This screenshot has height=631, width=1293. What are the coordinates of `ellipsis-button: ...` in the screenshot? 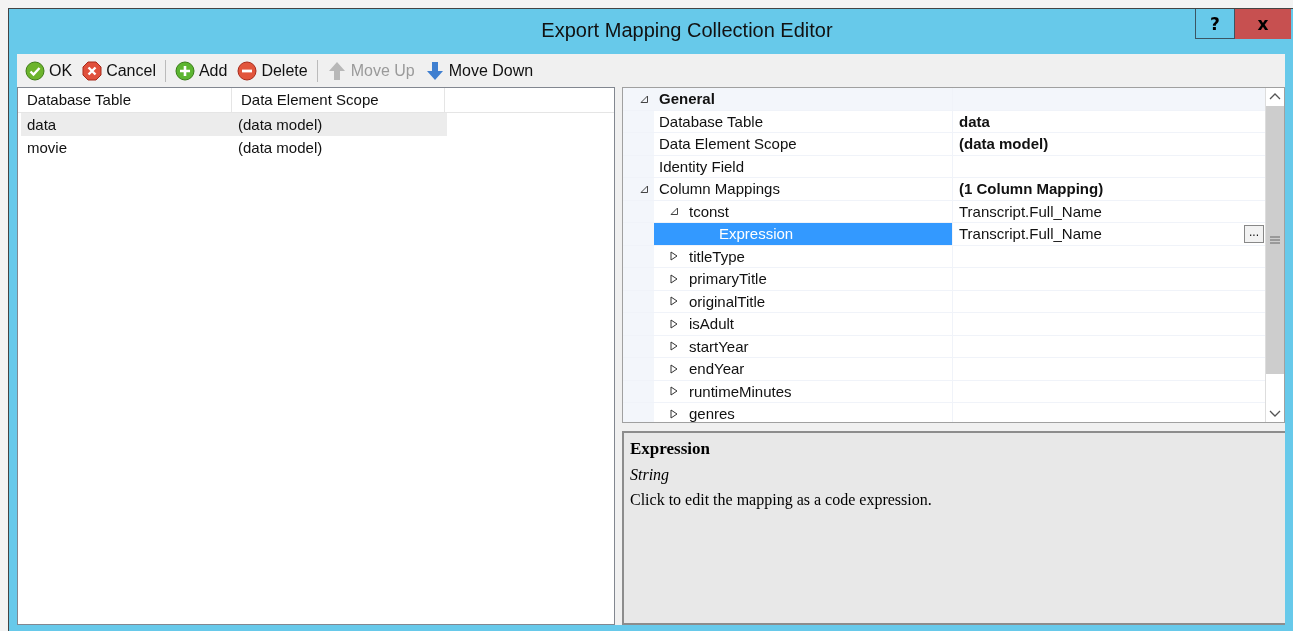 It's located at (1254, 233).